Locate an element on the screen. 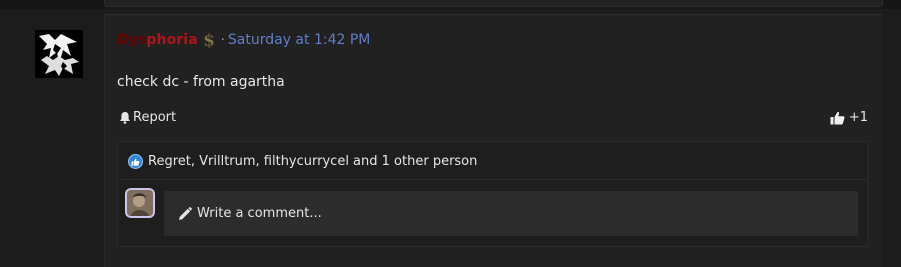 The width and height of the screenshot is (901, 267). like-count: +1 is located at coordinates (858, 117).